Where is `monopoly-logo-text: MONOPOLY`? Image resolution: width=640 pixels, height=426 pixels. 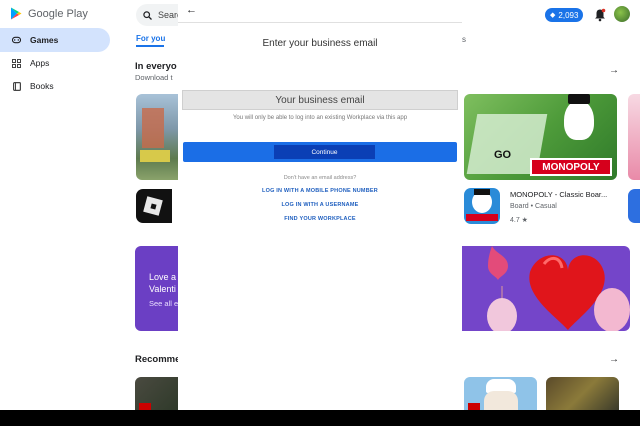
monopoly-logo-text: MONOPOLY is located at coordinates (571, 167).